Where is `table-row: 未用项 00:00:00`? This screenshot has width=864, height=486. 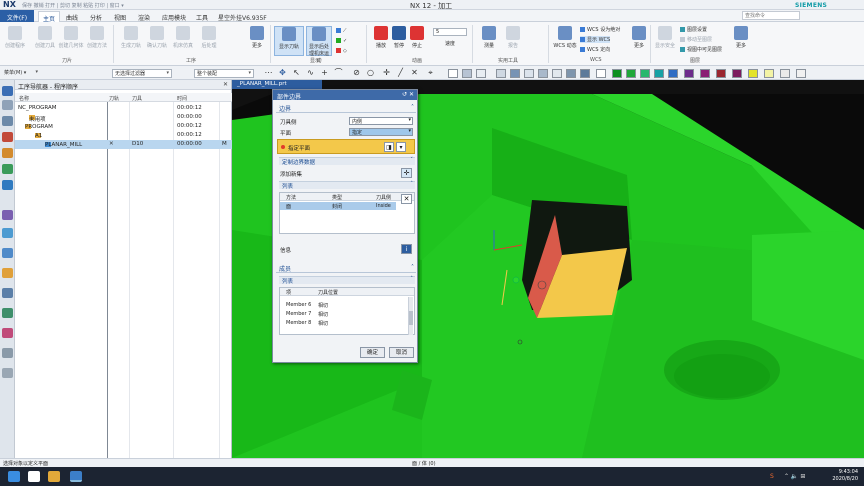 table-row: 未用项 00:00:00 is located at coordinates (123, 118).